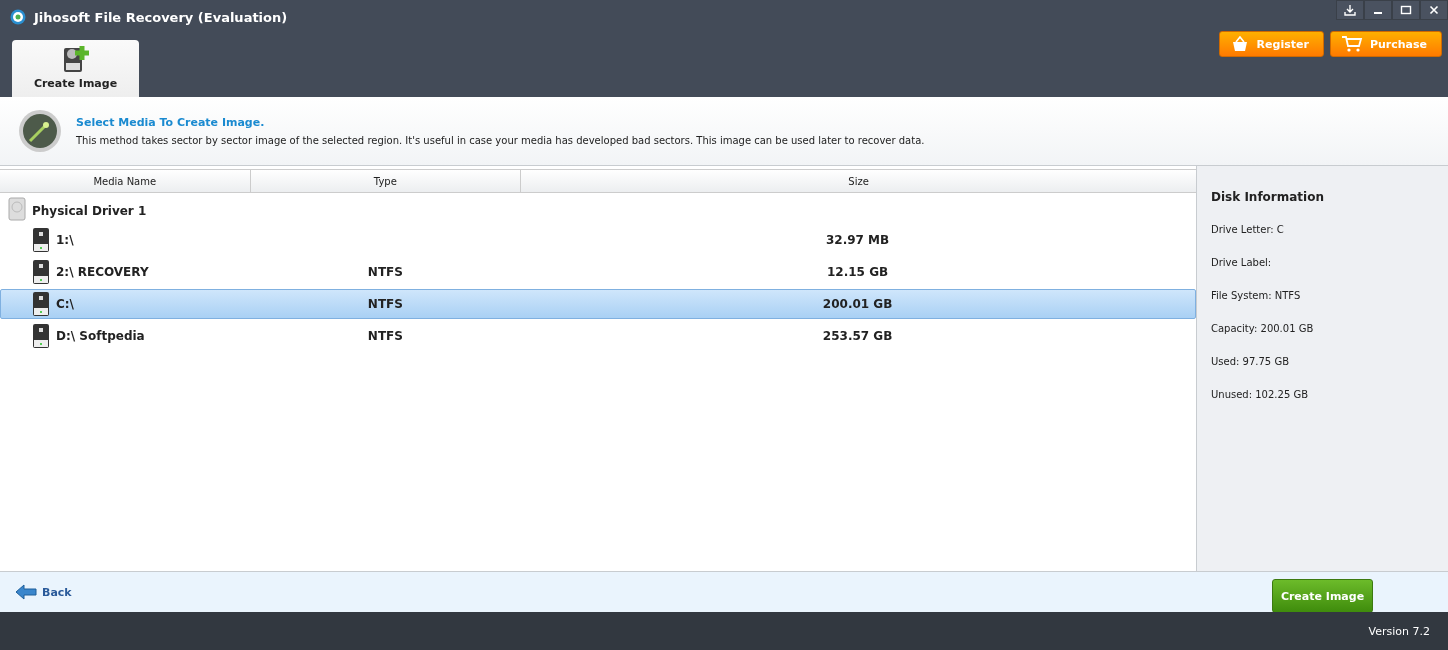 The height and width of the screenshot is (650, 1448). Describe the element at coordinates (500, 140) in the screenshot. I see `intro-description: This method takes sector by sector image of the selected region. It's useful in case your media has developed bad sectors. This image can be used later to recover data.` at that location.